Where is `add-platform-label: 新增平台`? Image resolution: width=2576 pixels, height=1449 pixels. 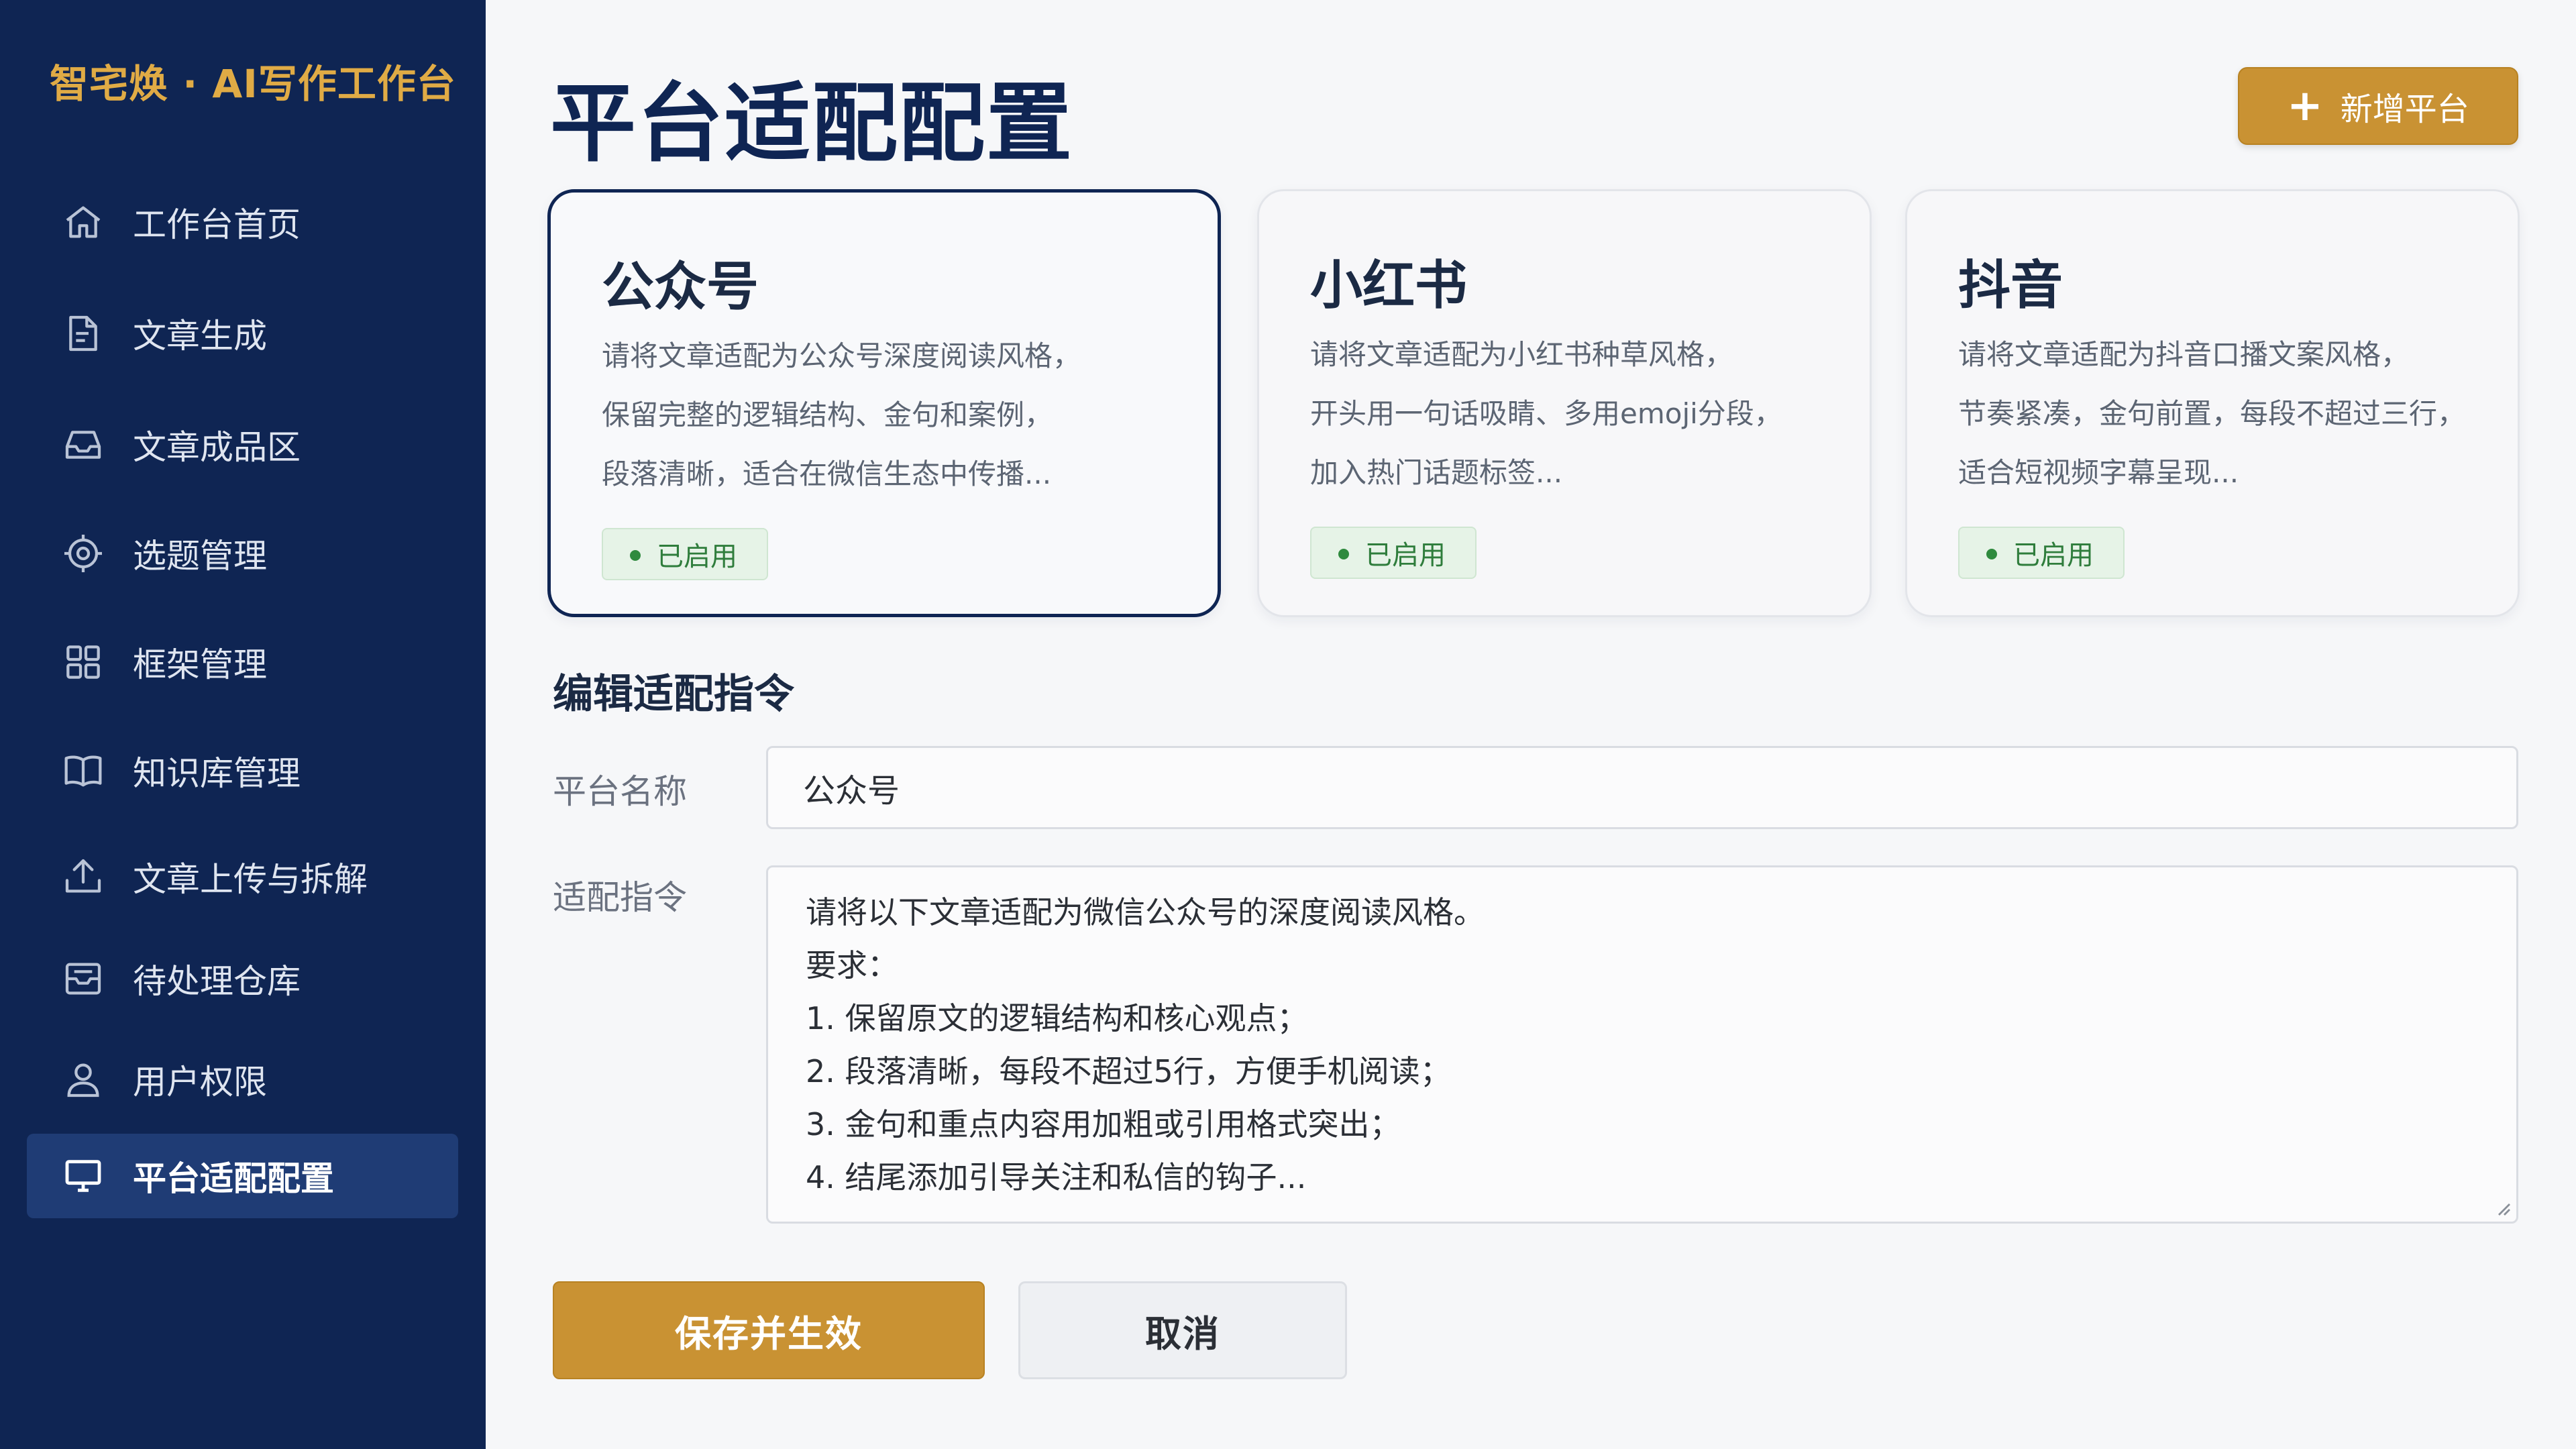
add-platform-label: 新增平台 is located at coordinates (2404, 109).